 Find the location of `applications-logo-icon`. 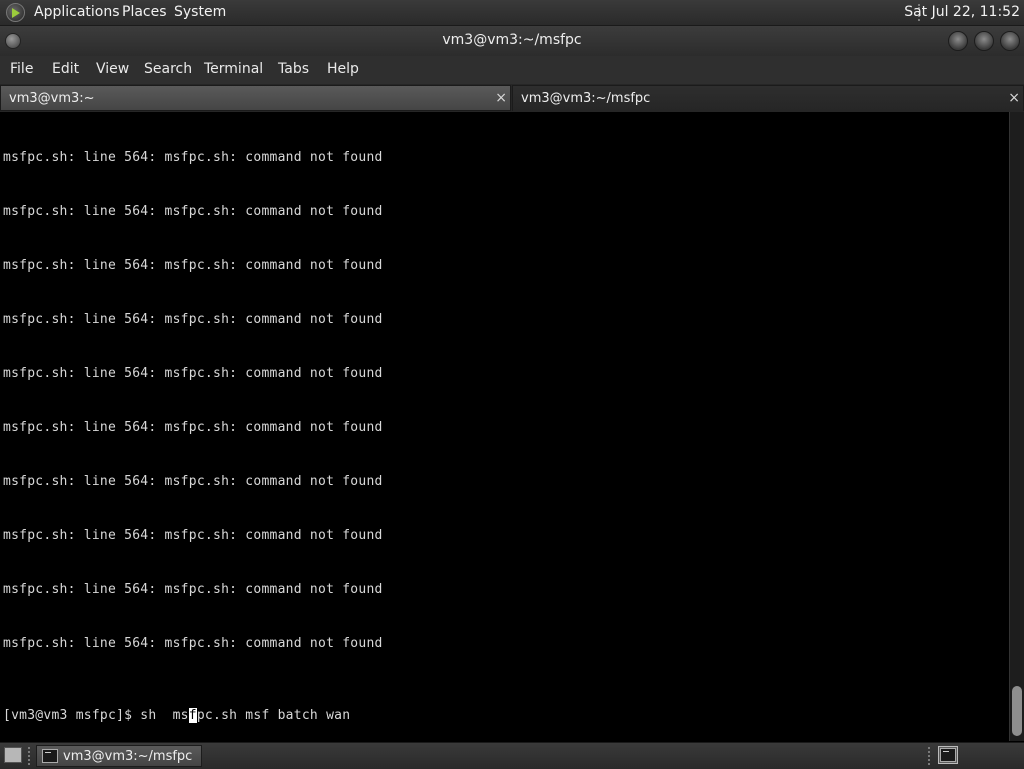

applications-logo-icon is located at coordinates (15, 12).